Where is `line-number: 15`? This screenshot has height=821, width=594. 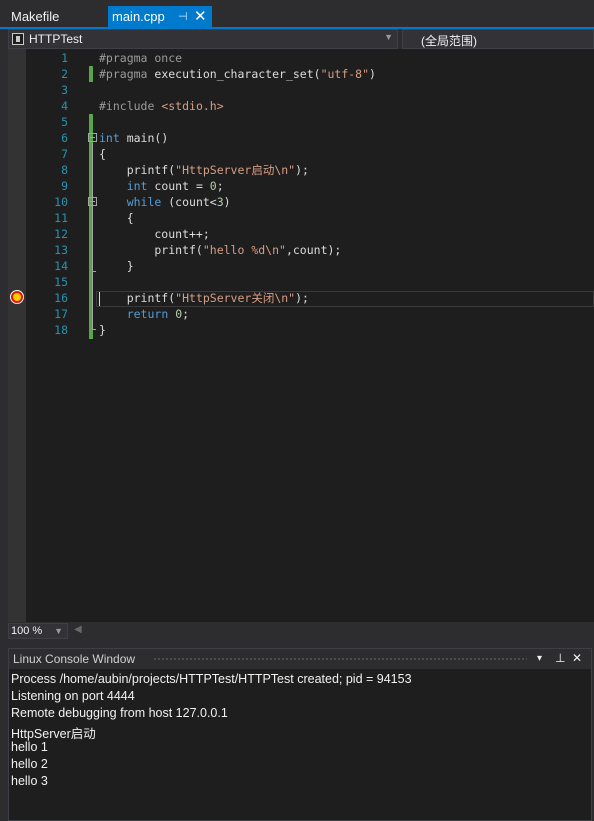 line-number: 15 is located at coordinates (61, 282).